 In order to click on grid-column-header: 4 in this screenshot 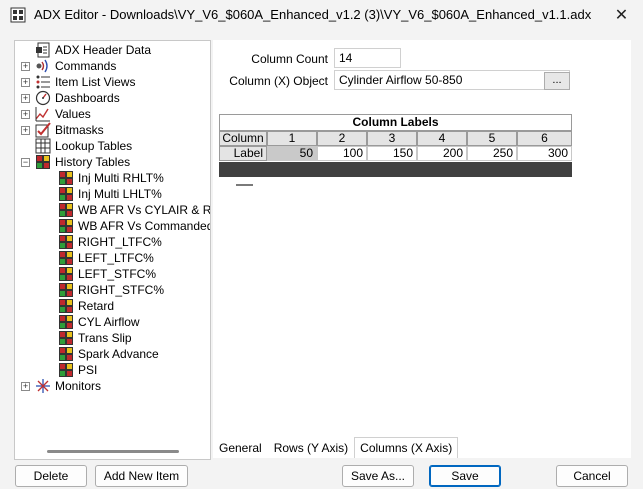, I will do `click(442, 138)`.